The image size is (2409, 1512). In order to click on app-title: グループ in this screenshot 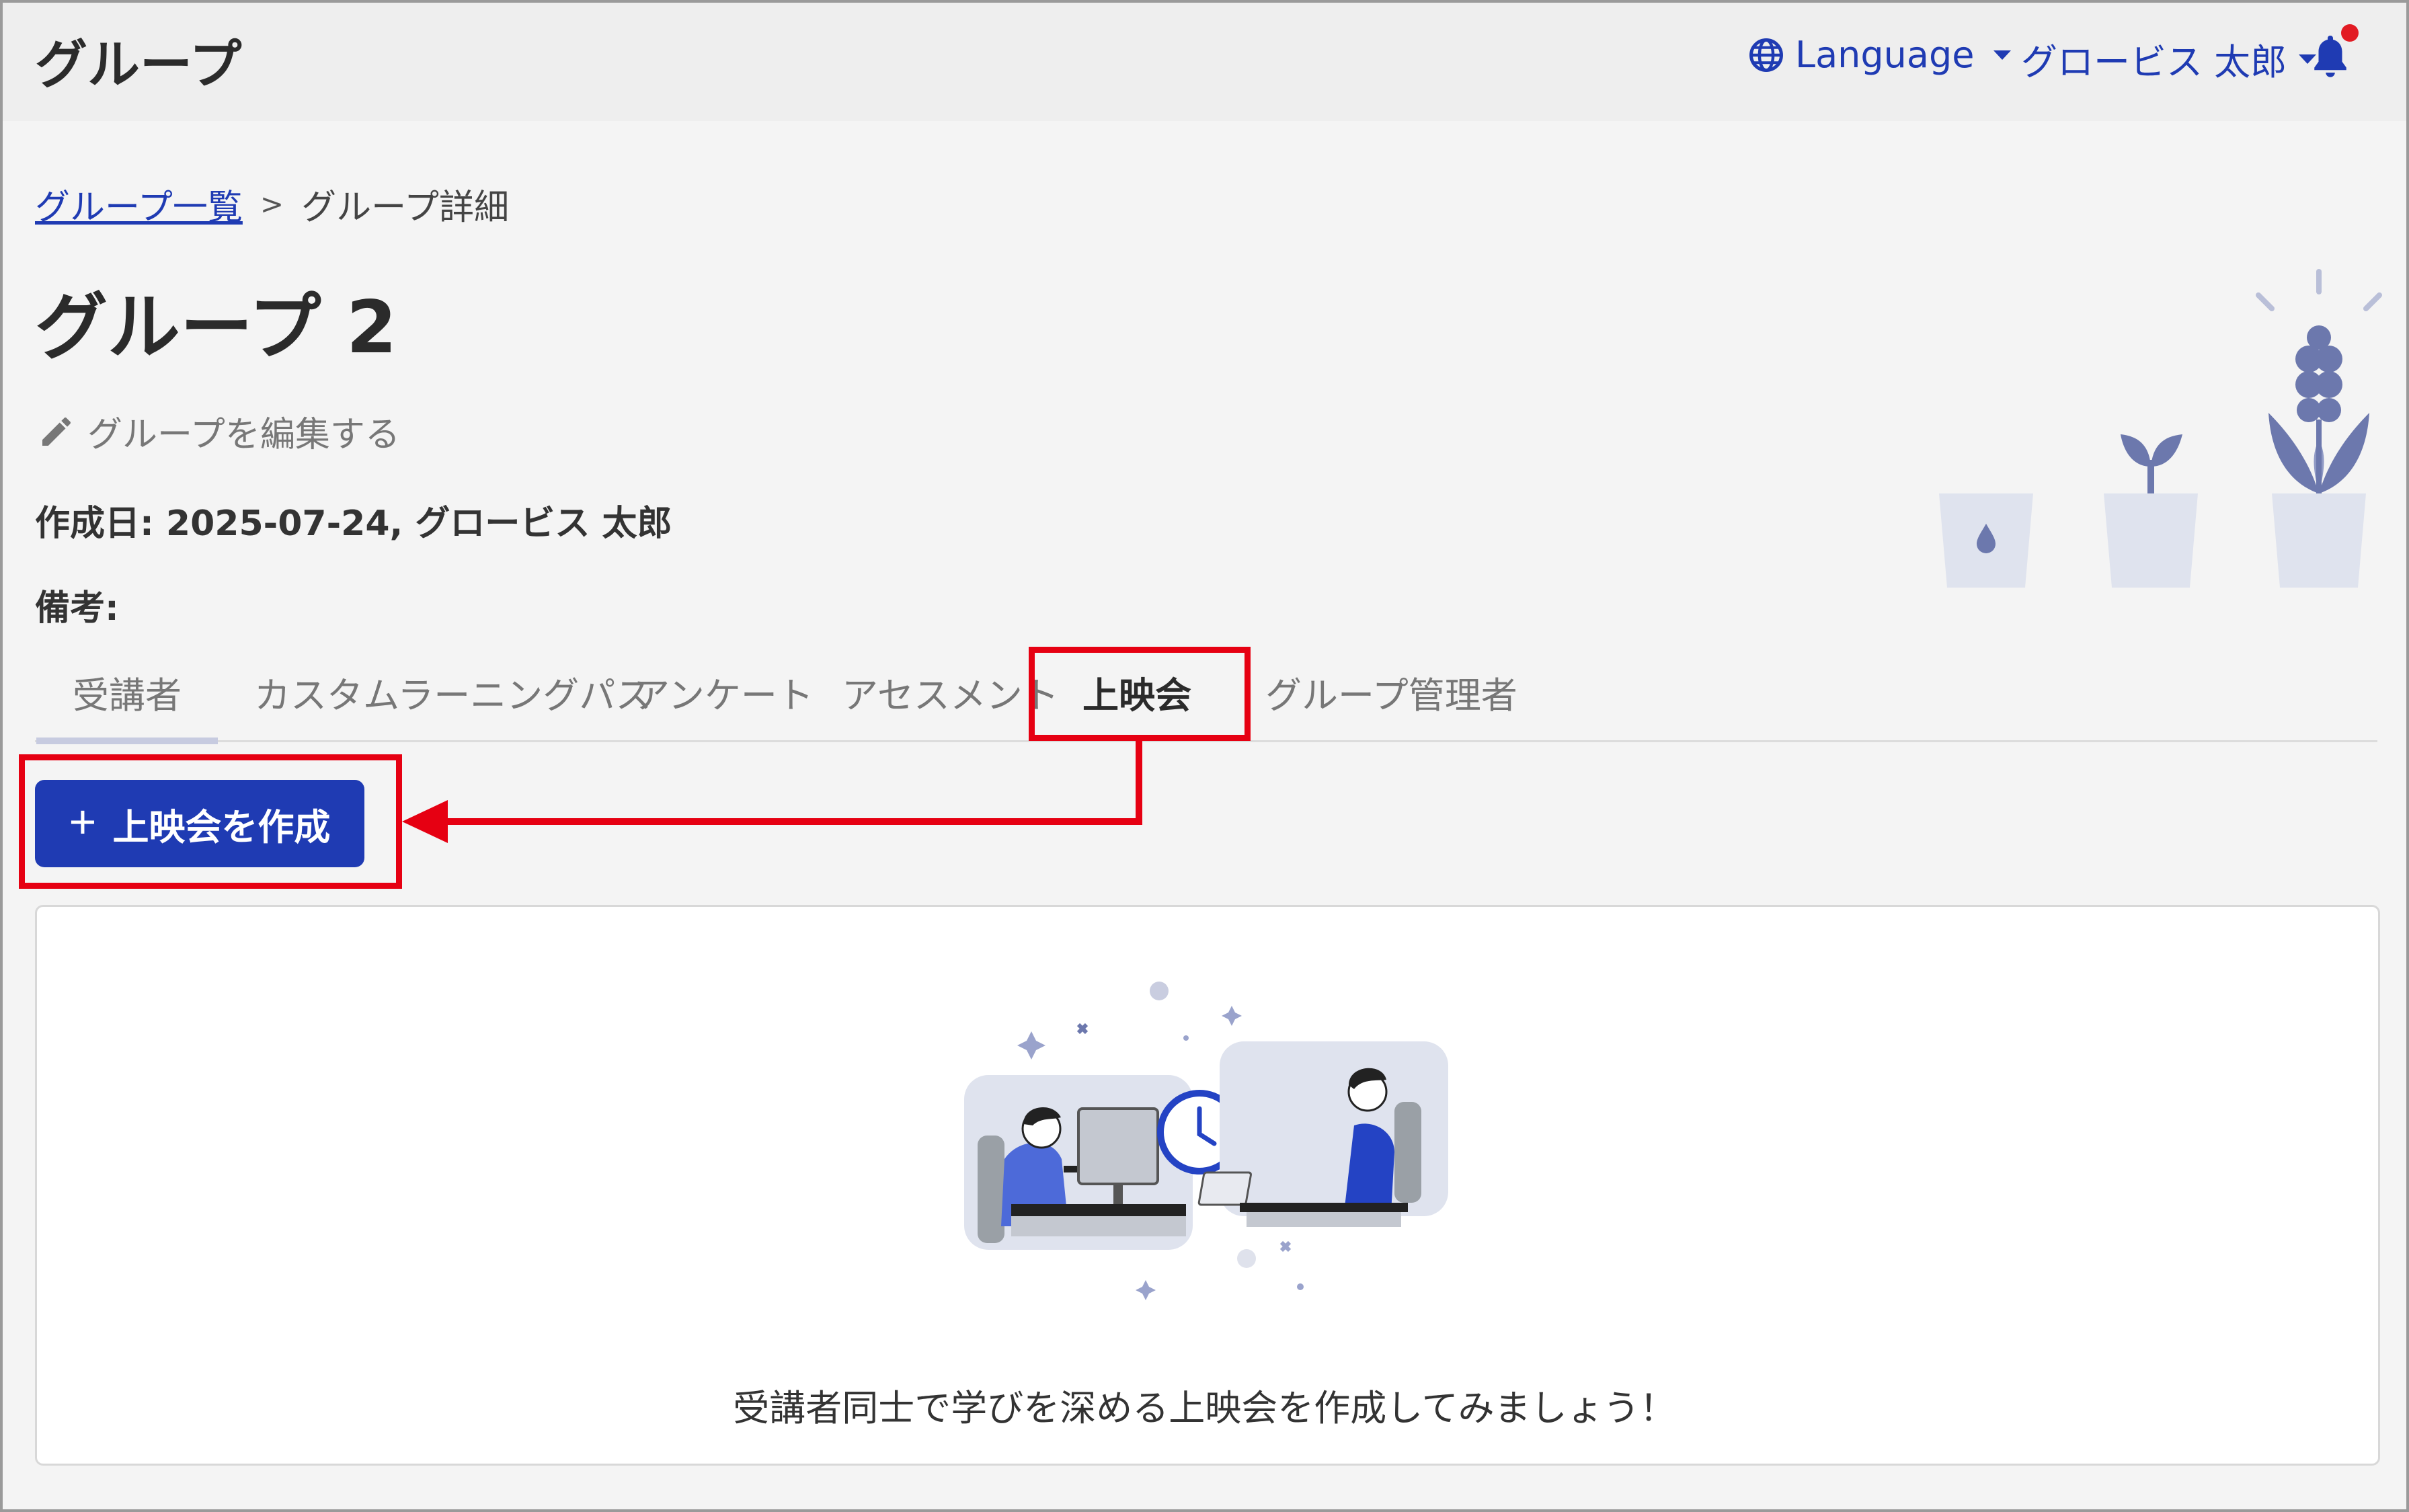, I will do `click(138, 65)`.